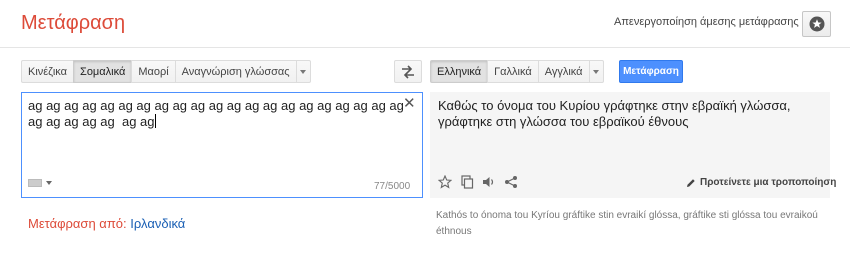 Image resolution: width=850 pixels, height=278 pixels. What do you see at coordinates (467, 182) in the screenshot?
I see `copy-icon` at bounding box center [467, 182].